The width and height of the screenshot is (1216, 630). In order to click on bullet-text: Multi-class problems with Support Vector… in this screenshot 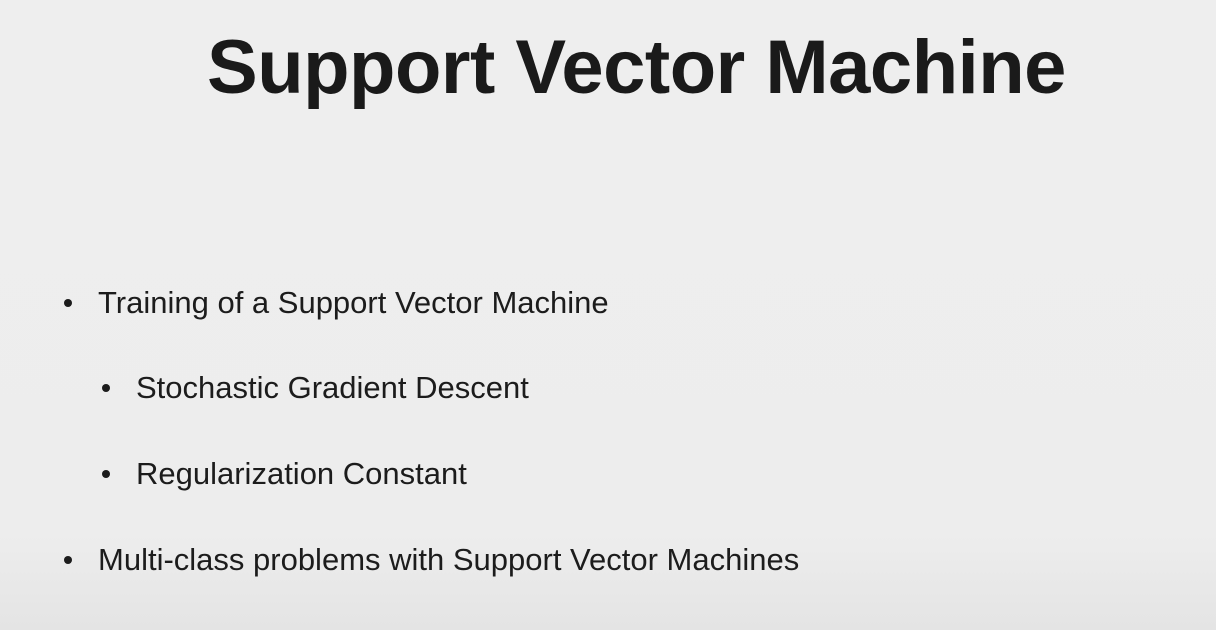, I will do `click(449, 559)`.